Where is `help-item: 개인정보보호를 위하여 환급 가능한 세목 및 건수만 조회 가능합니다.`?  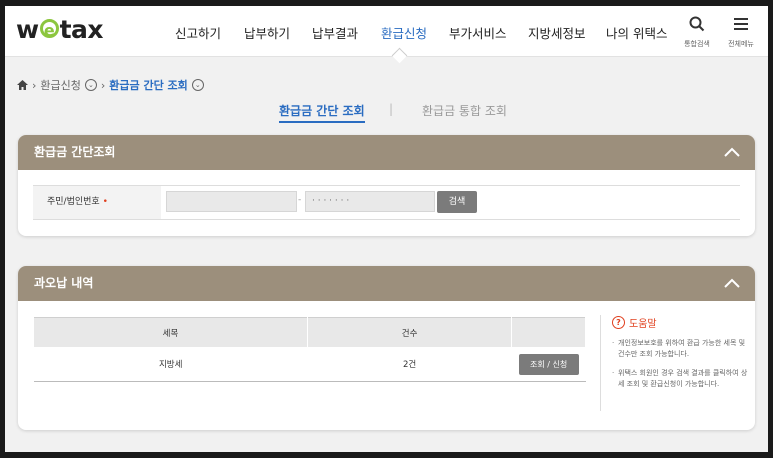 help-item: 개인정보보호를 위하여 환급 가능한 세목 및 건수만 조회 가능합니다. is located at coordinates (680, 349).